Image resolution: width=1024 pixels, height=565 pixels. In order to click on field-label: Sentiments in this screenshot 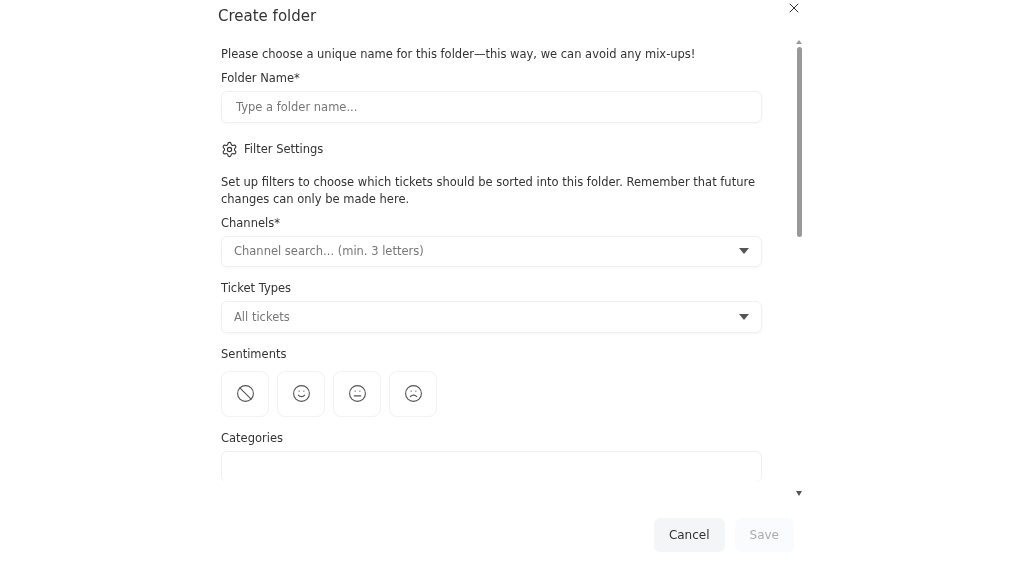, I will do `click(254, 353)`.